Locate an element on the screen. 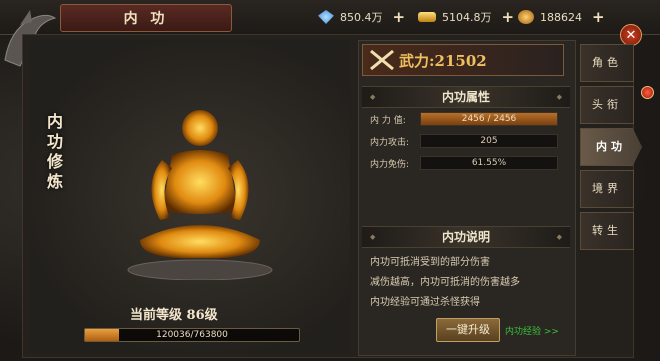  attr-row-internal-power: 内 力 值: 2456 / 2456 is located at coordinates (464, 119).